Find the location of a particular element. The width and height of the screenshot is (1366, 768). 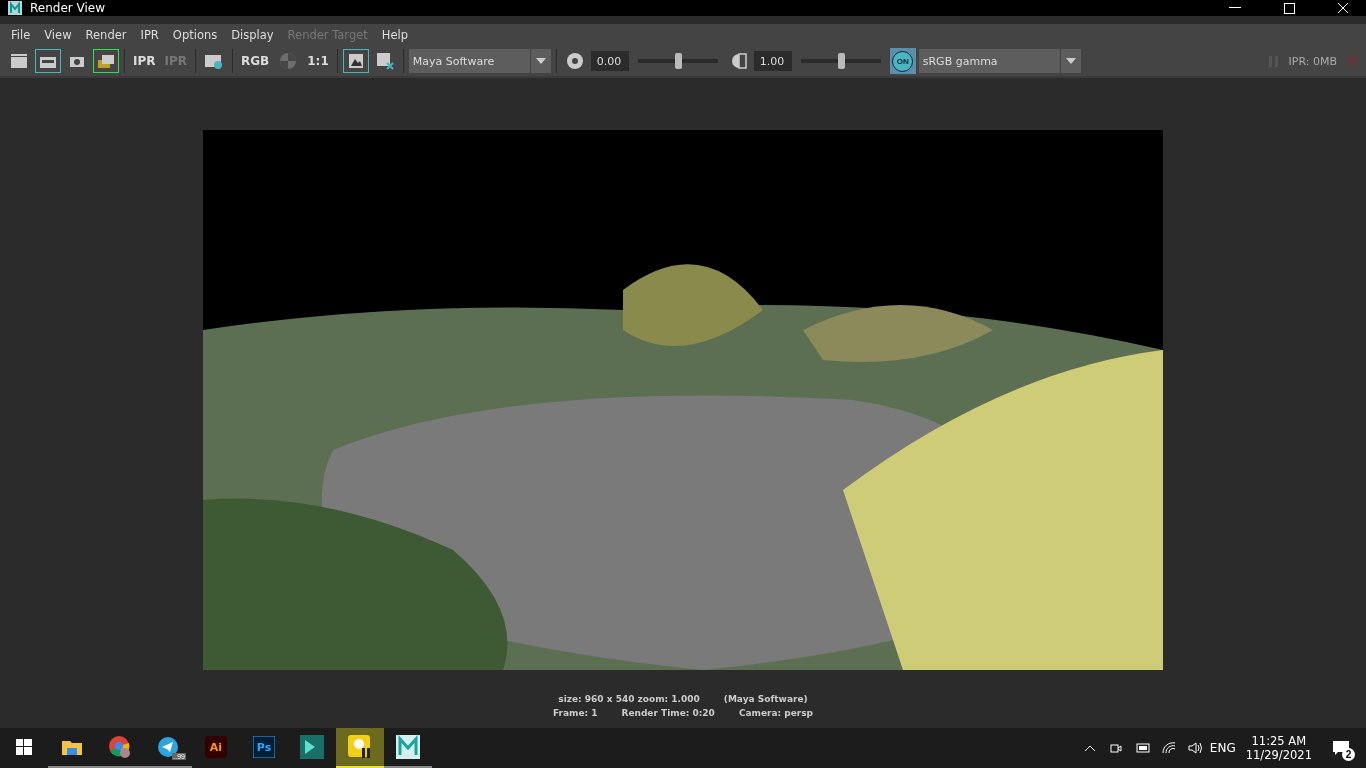

renderer-dropdown: Maya Software is located at coordinates (479, 61).